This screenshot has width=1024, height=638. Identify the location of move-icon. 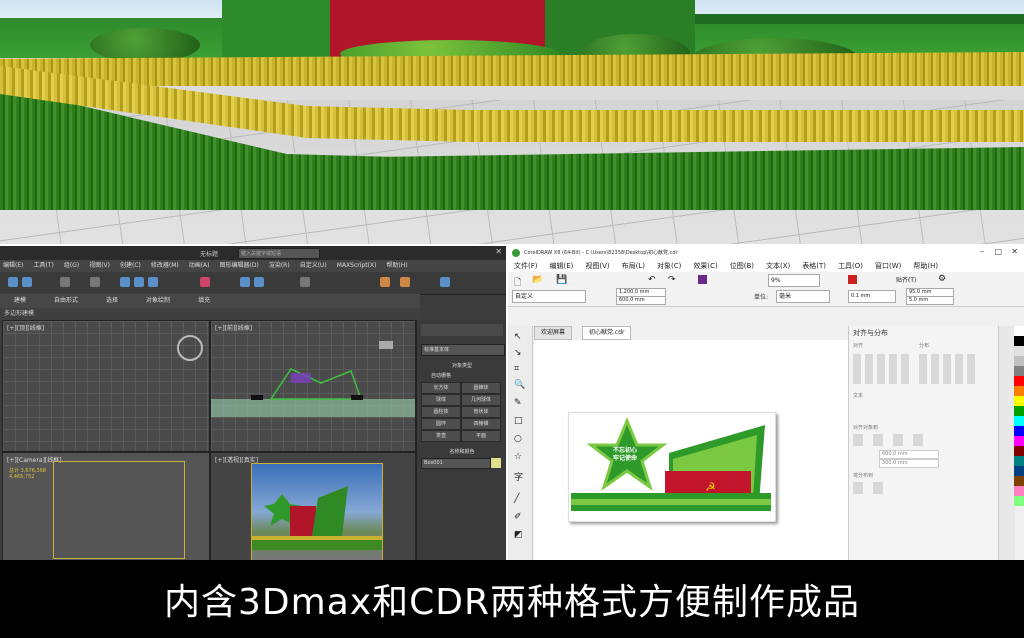
(125, 282).